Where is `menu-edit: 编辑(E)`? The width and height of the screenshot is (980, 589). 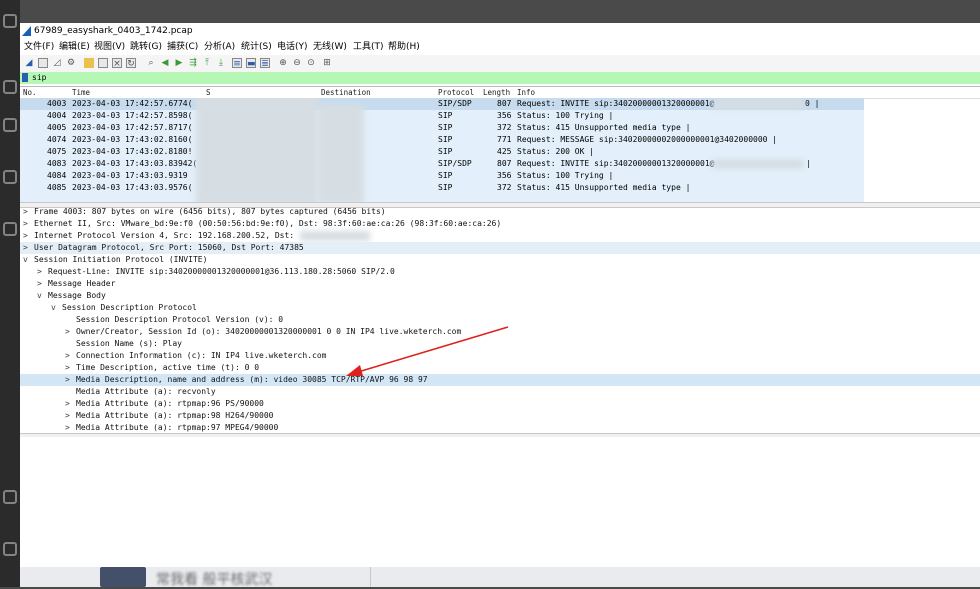
menu-edit: 编辑(E) is located at coordinates (74, 47).